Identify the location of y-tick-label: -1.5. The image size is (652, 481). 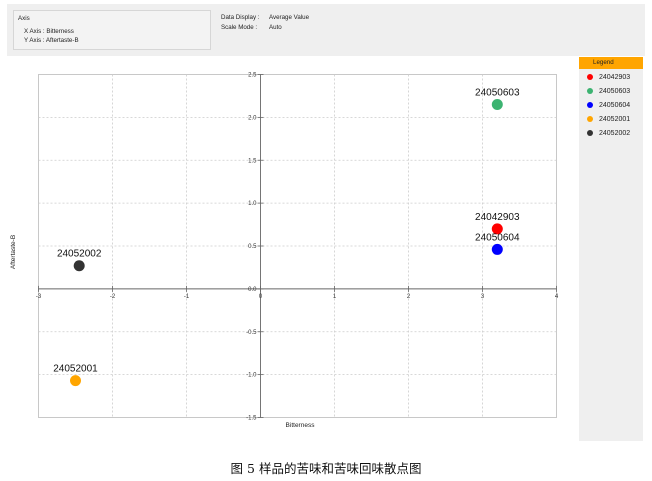
(251, 419).